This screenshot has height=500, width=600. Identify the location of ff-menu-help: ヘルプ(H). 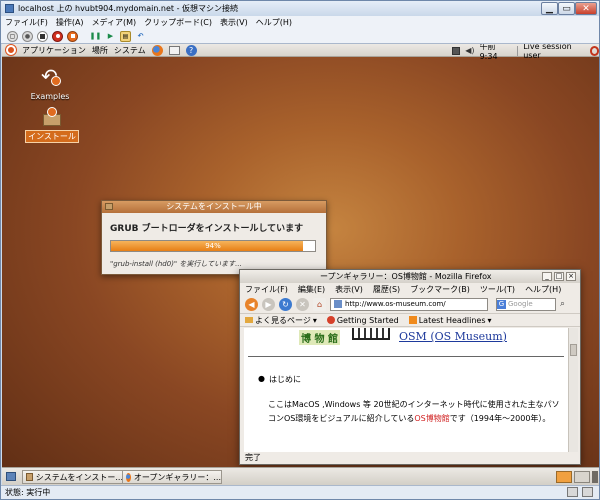
(543, 289).